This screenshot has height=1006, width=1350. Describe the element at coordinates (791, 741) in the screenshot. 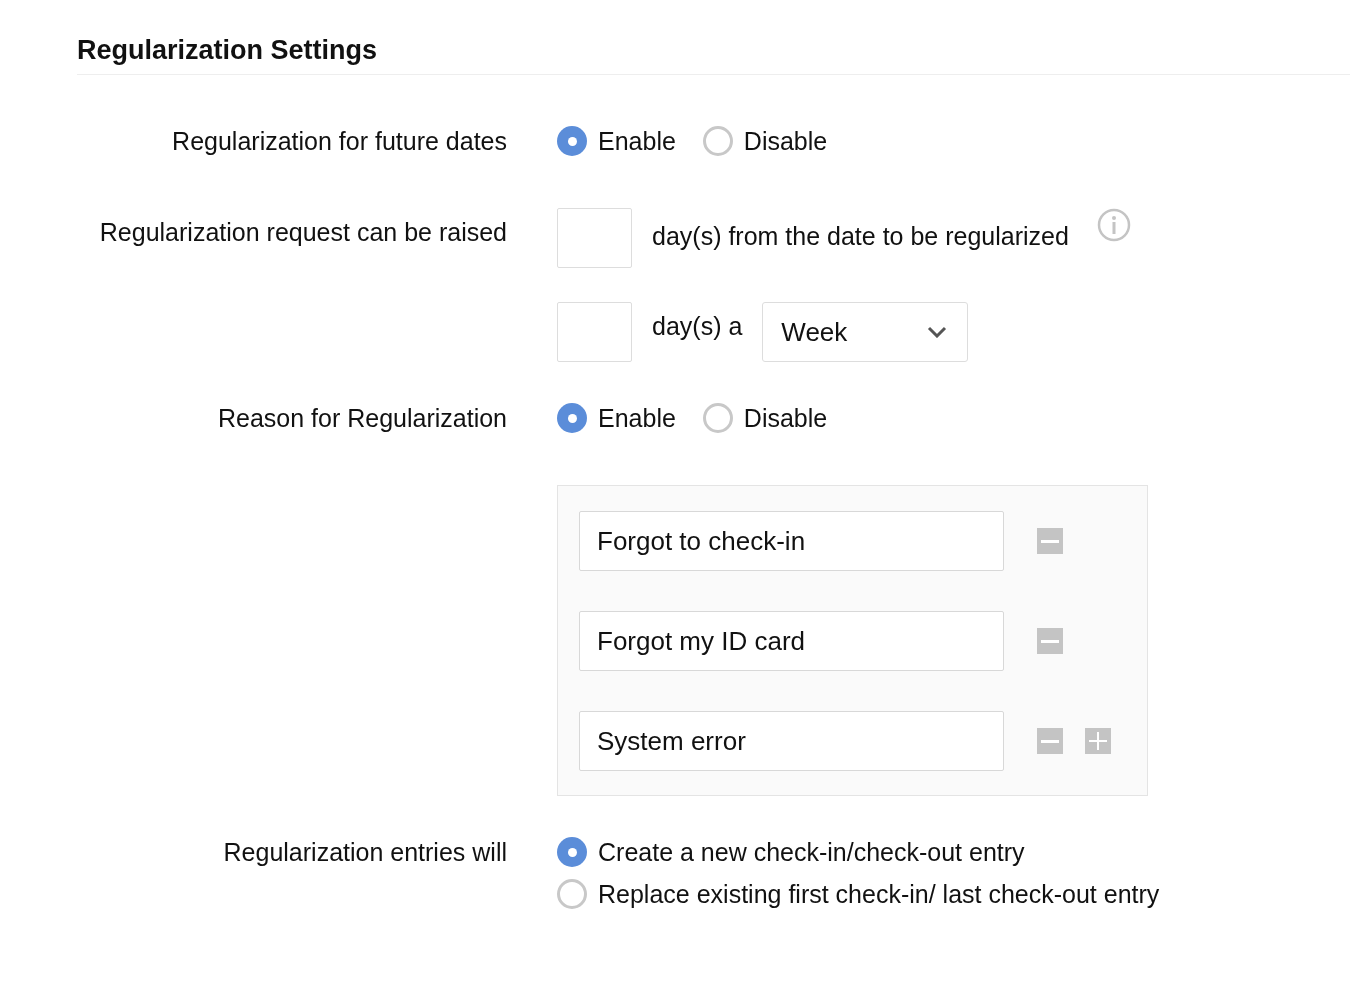

I see `reason-input: System error` at that location.